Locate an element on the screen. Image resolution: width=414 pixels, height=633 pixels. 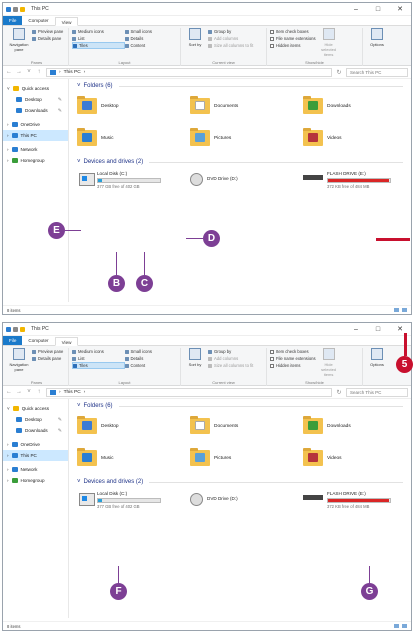
drive-local-disk: Local Disk (C:) 377 GB free of 402 GB is located at coordinates (133, 183).